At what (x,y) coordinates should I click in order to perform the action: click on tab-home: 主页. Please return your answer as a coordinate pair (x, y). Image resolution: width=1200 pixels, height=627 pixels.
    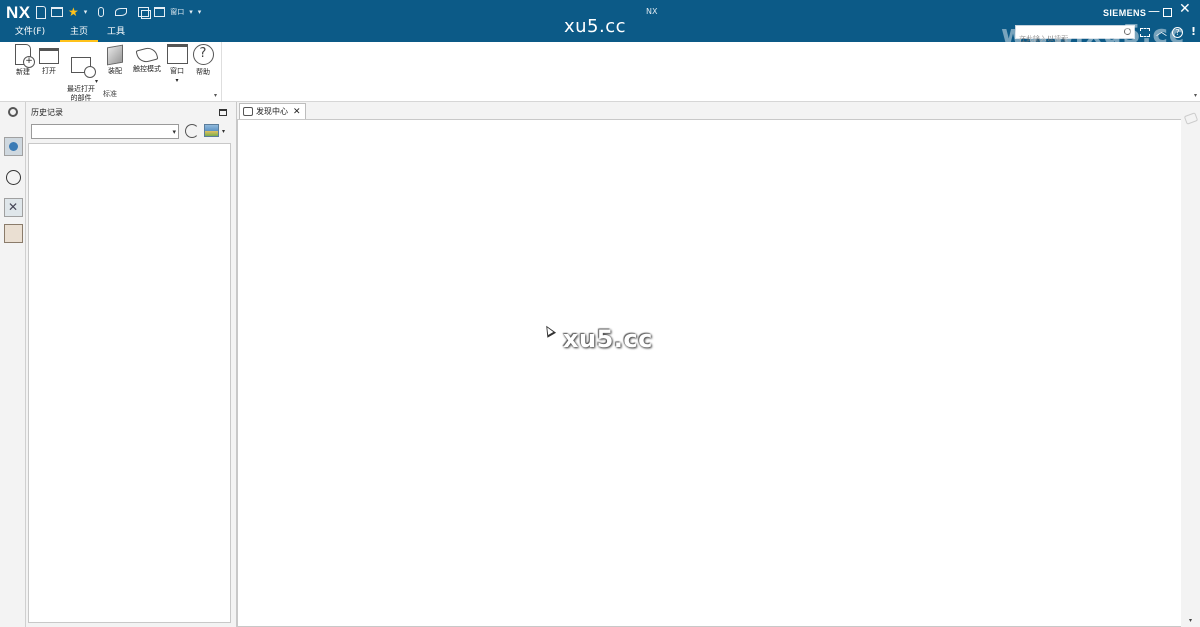
    Looking at the image, I should click on (79, 33).